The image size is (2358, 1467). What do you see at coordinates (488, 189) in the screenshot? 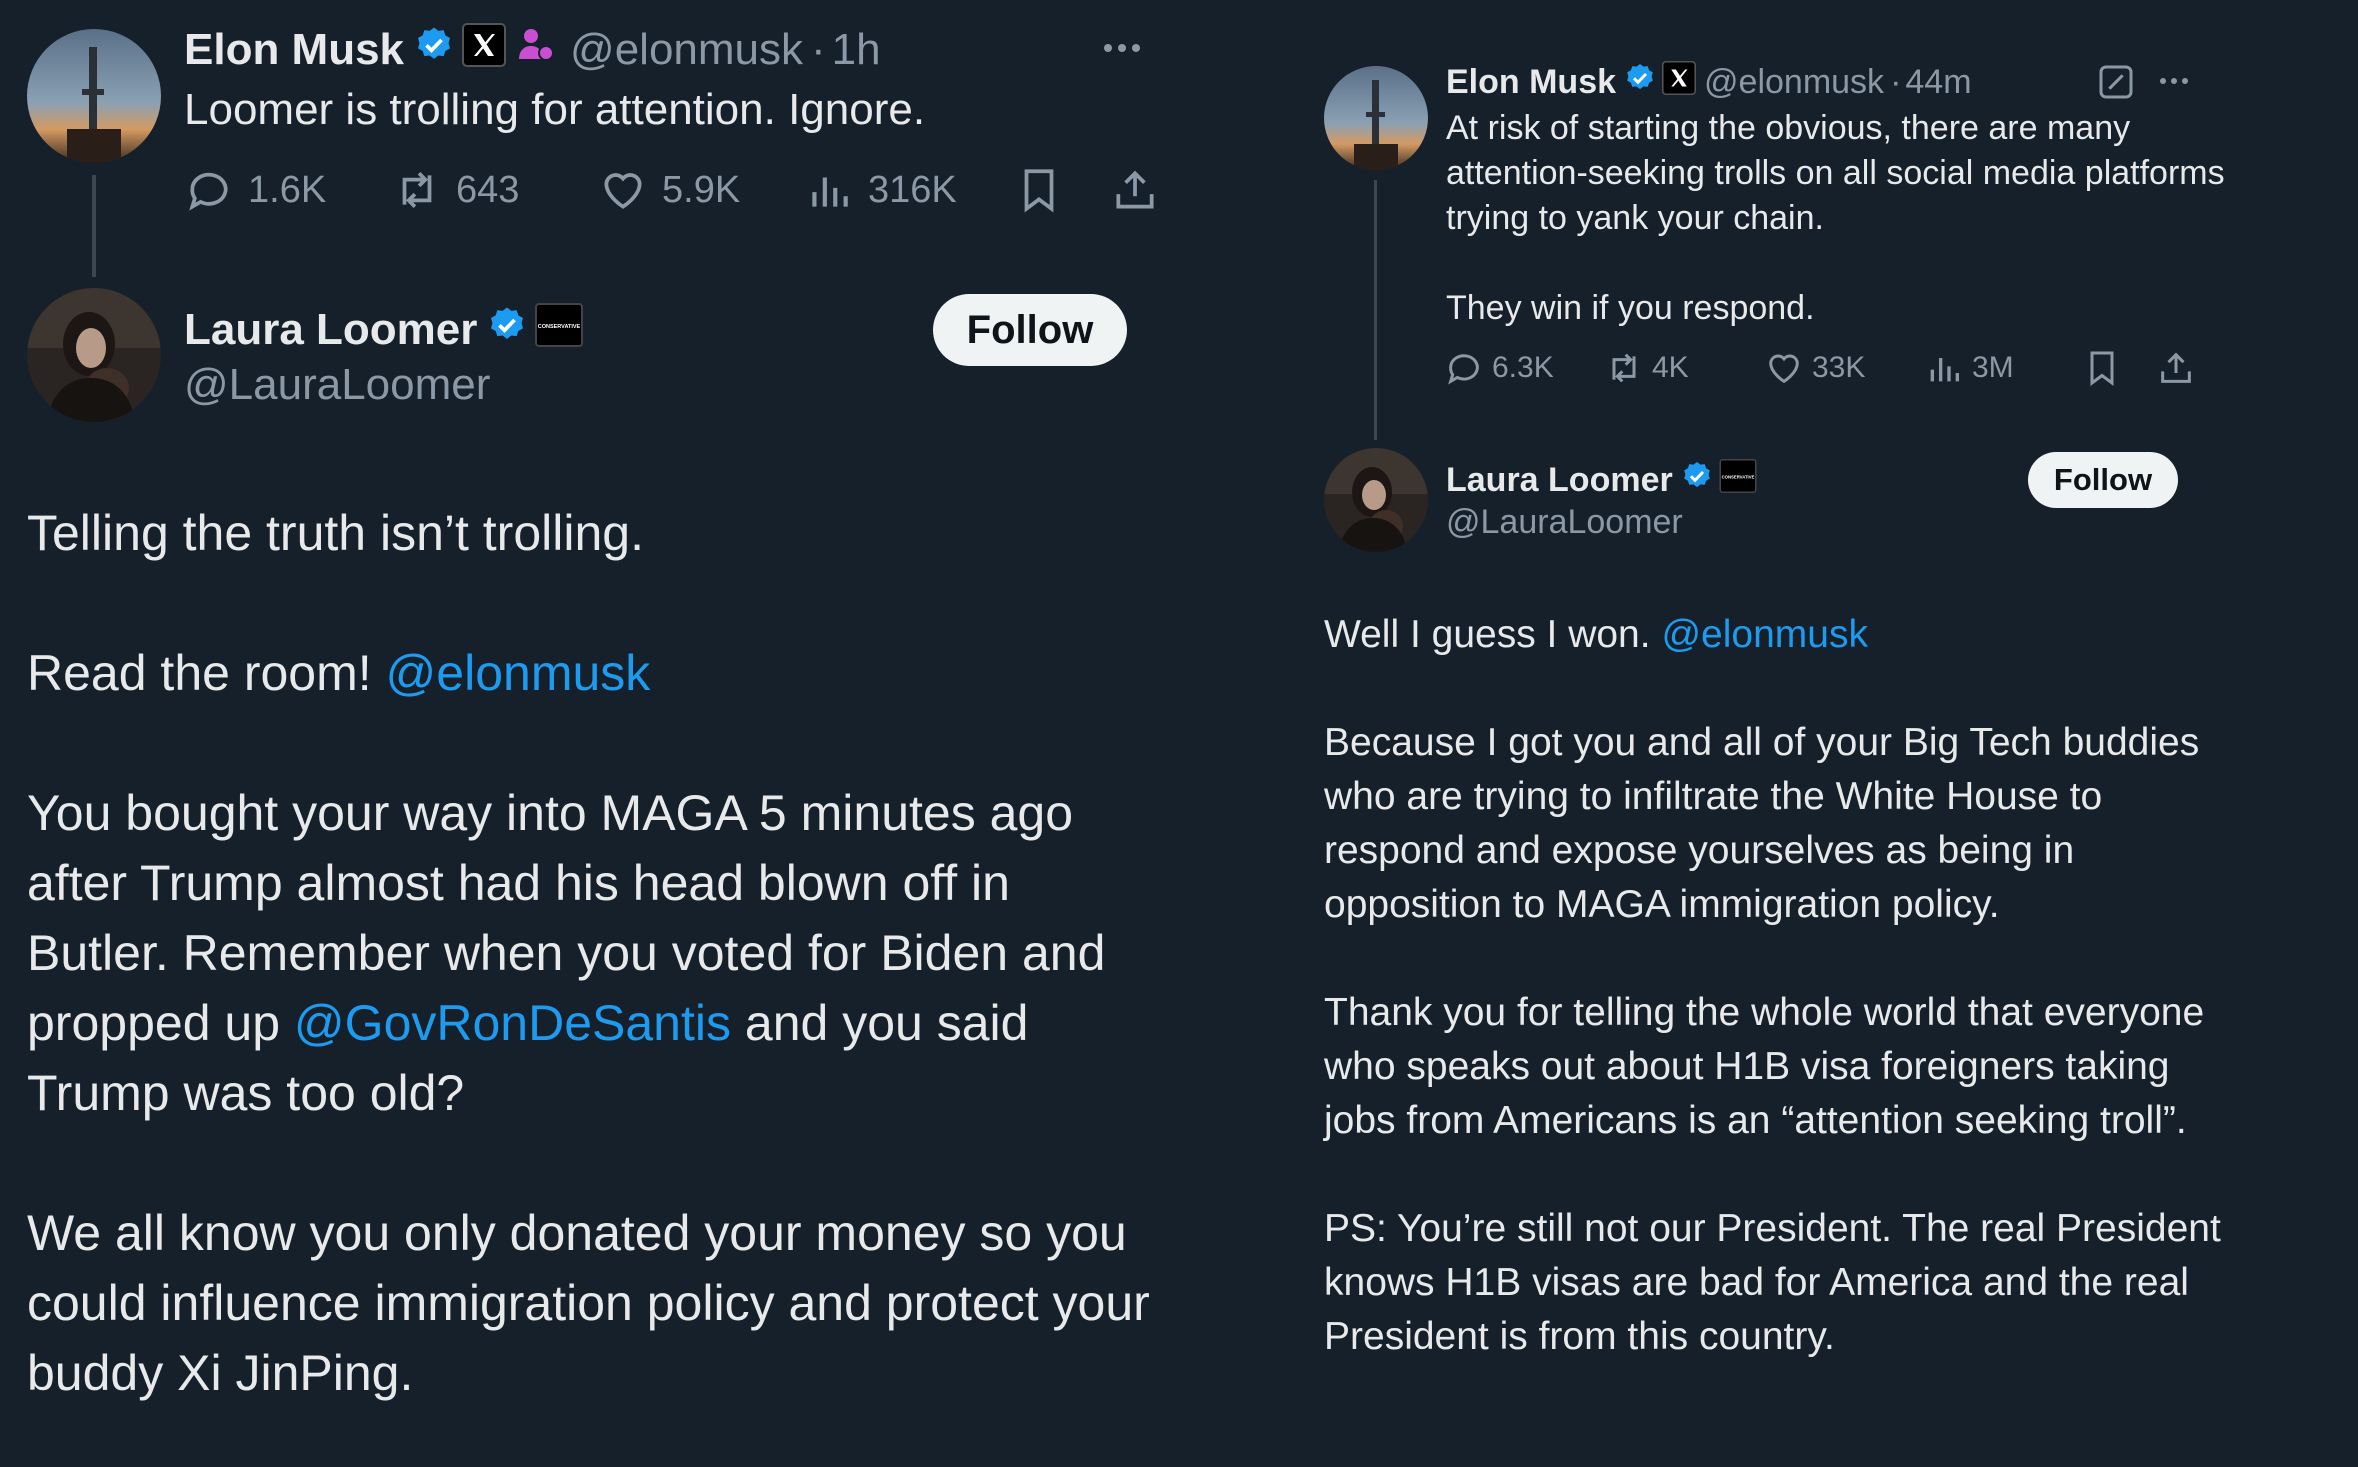
I see `repost-count: 643` at bounding box center [488, 189].